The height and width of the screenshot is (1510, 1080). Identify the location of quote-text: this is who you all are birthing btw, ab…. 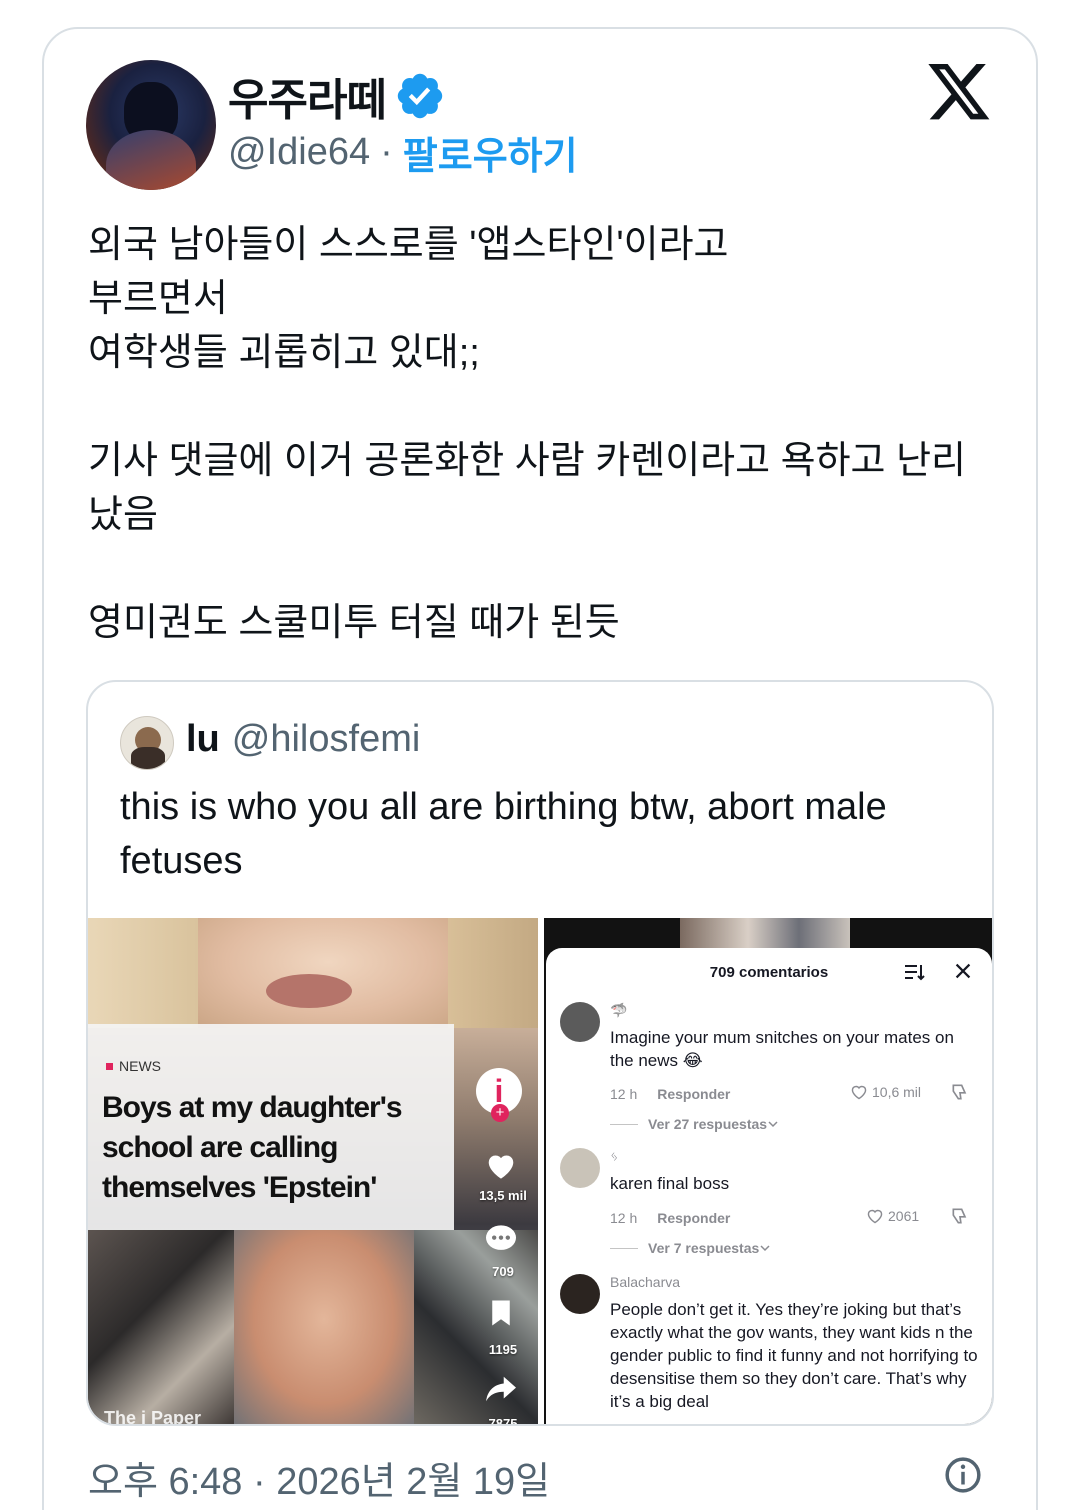
(503, 834).